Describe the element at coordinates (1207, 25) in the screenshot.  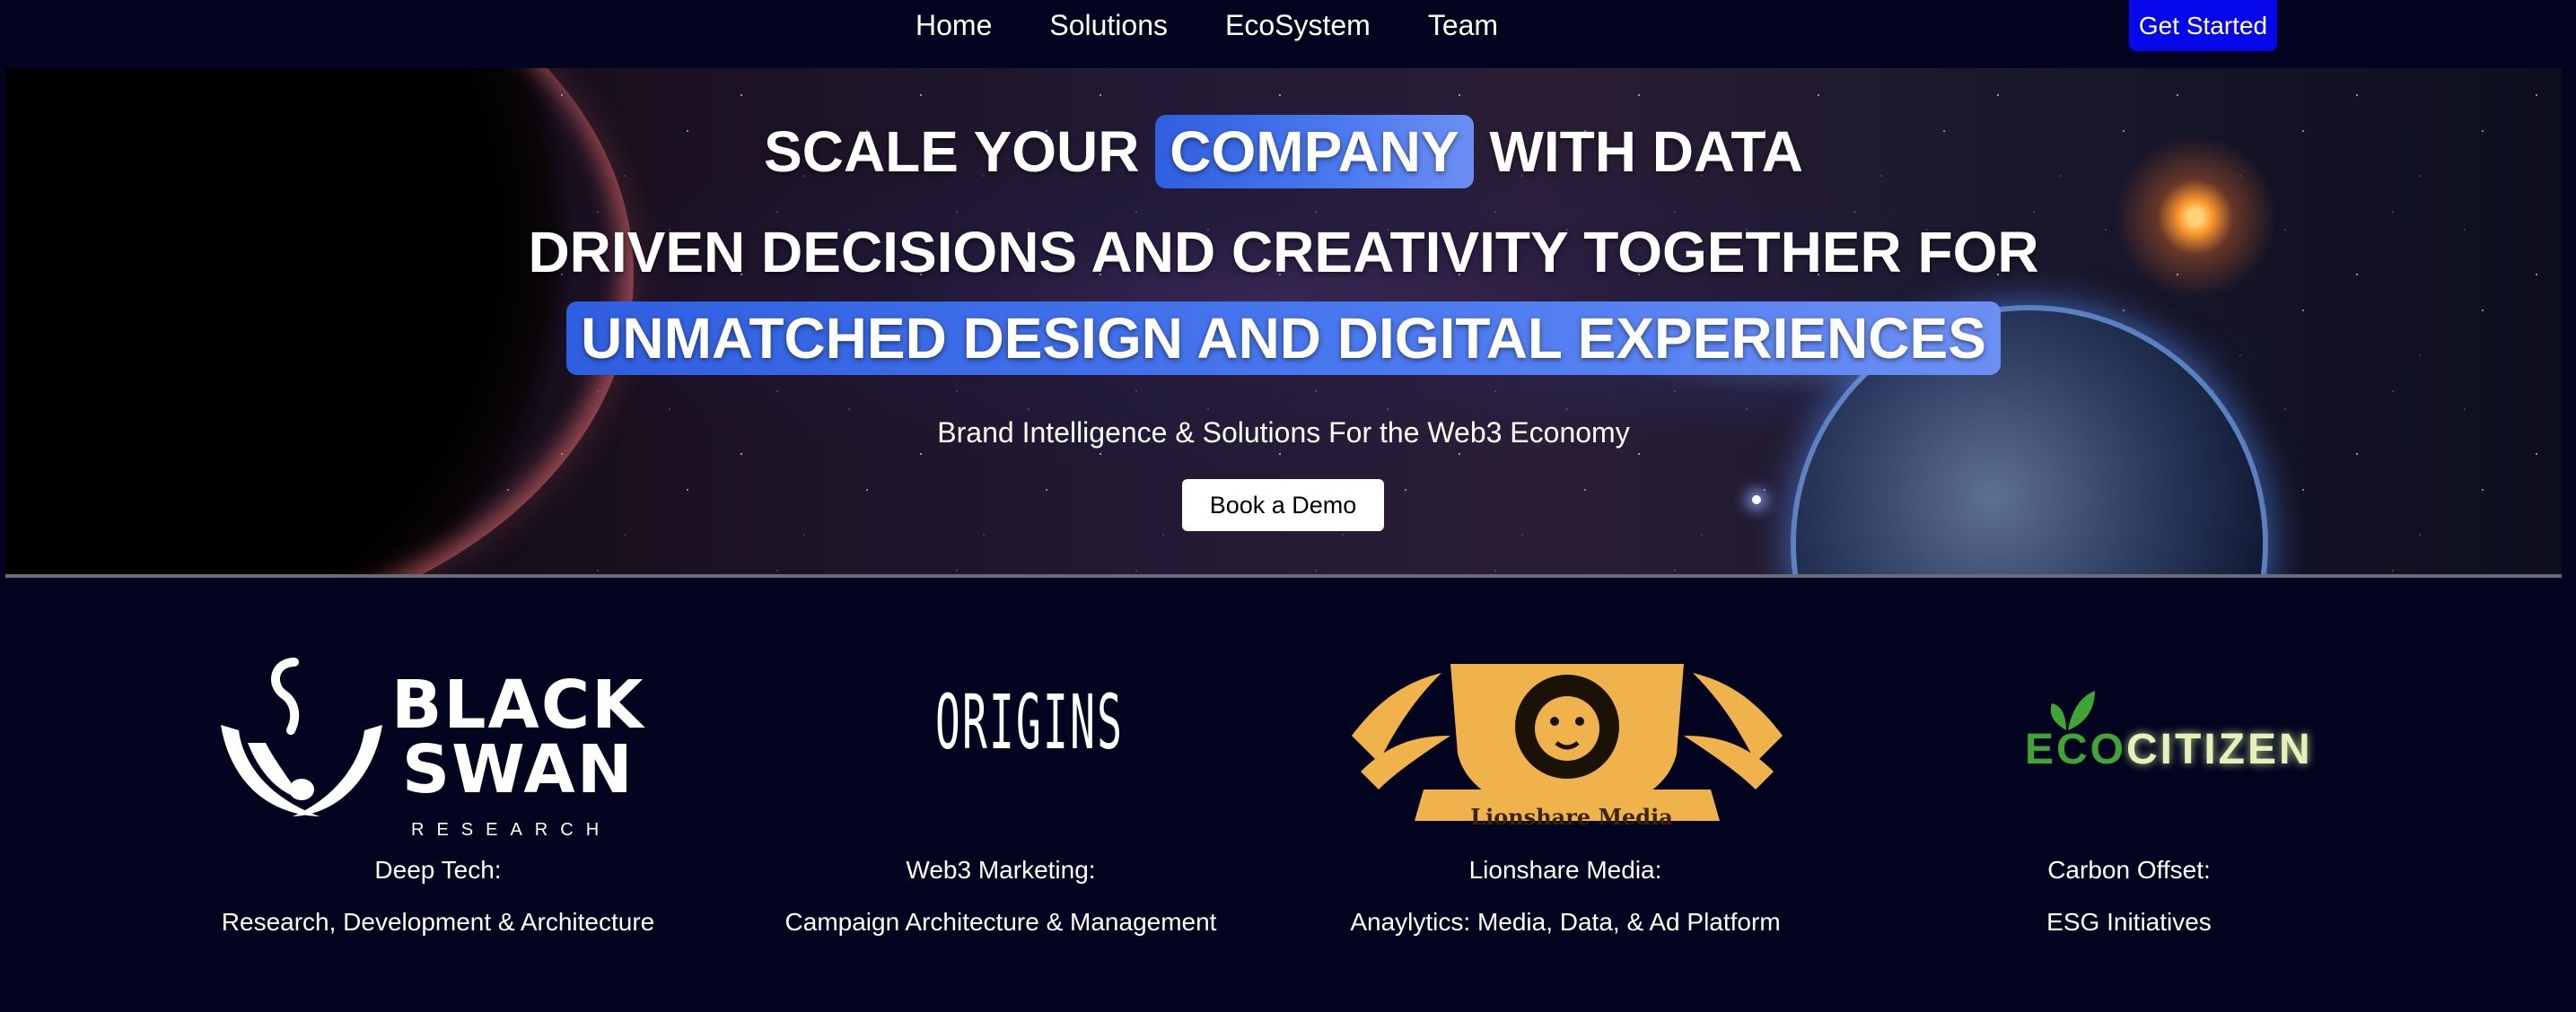
I see `nav-links: Home Solutions EcoSystem Team` at that location.